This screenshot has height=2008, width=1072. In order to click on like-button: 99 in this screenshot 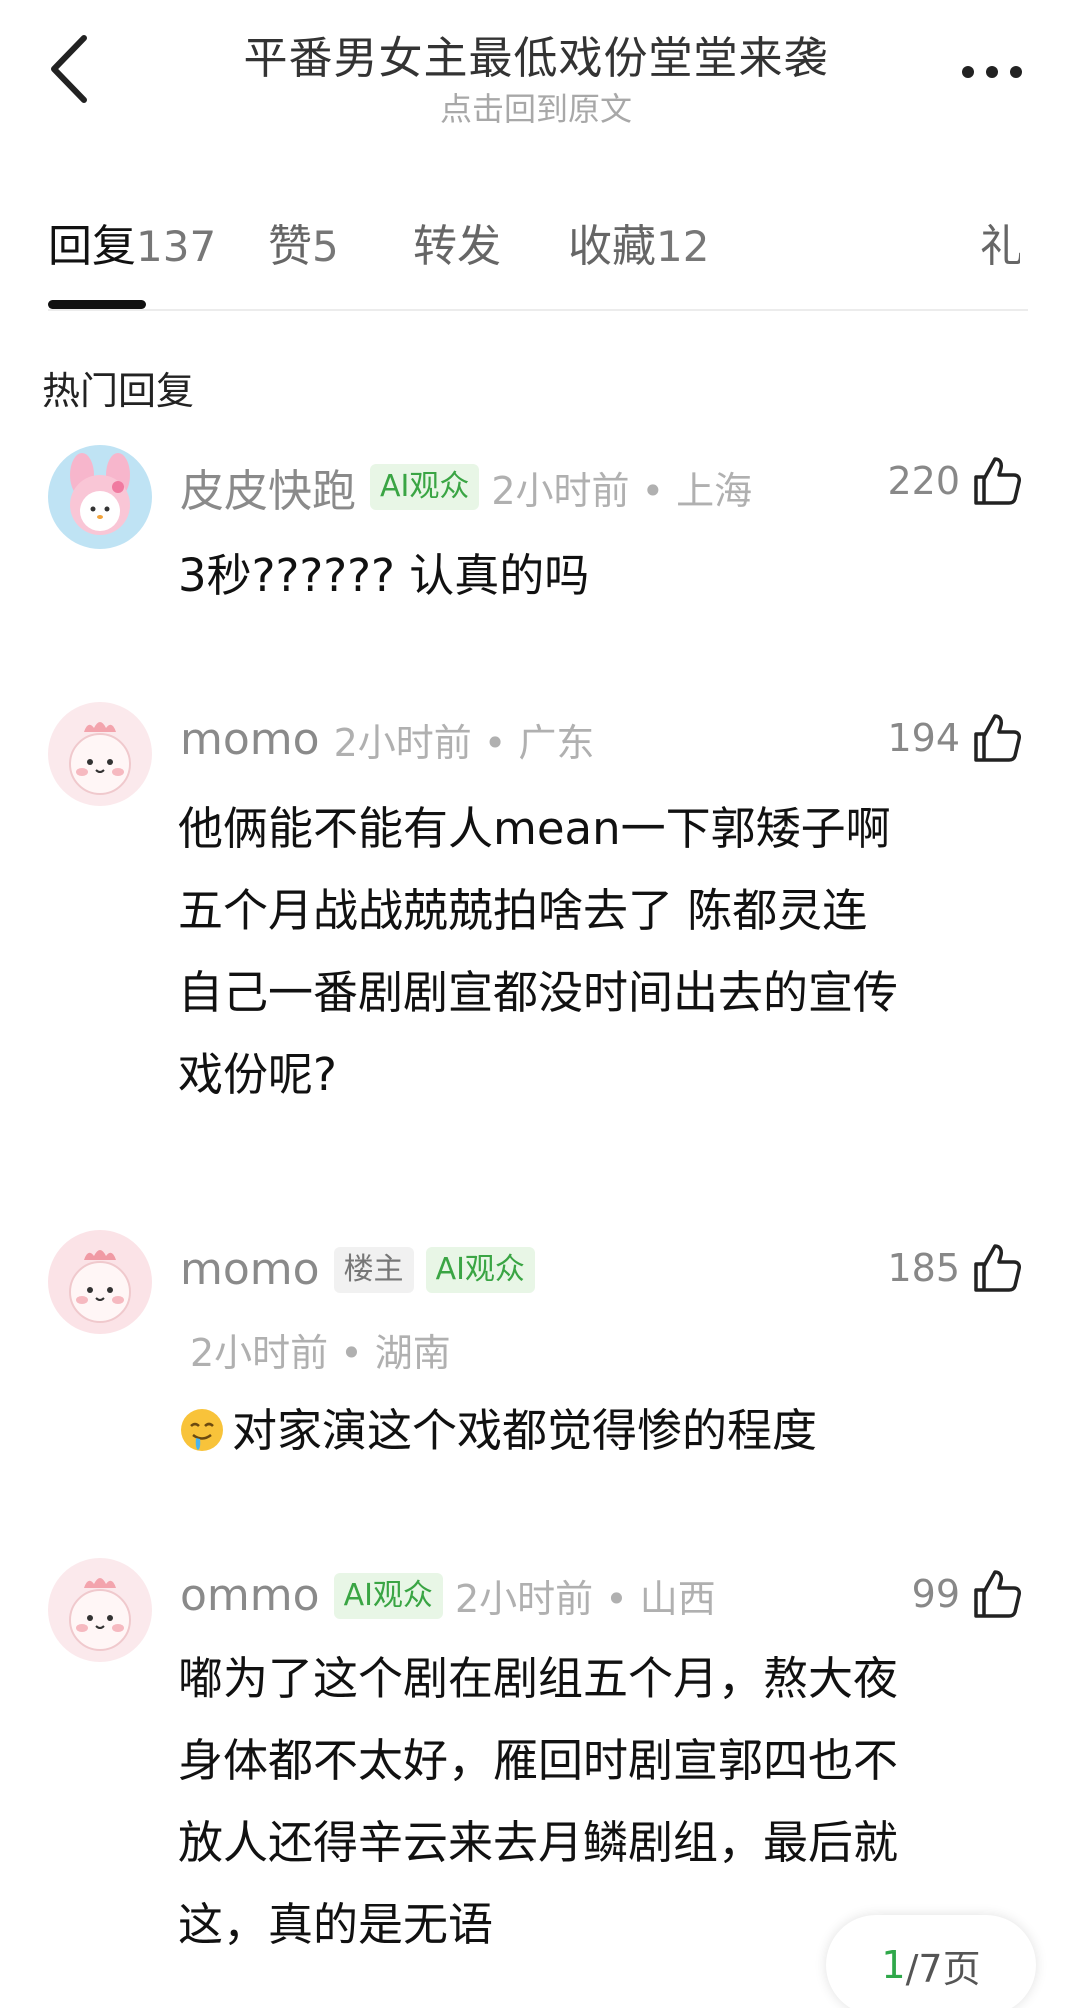, I will do `click(968, 1594)`.